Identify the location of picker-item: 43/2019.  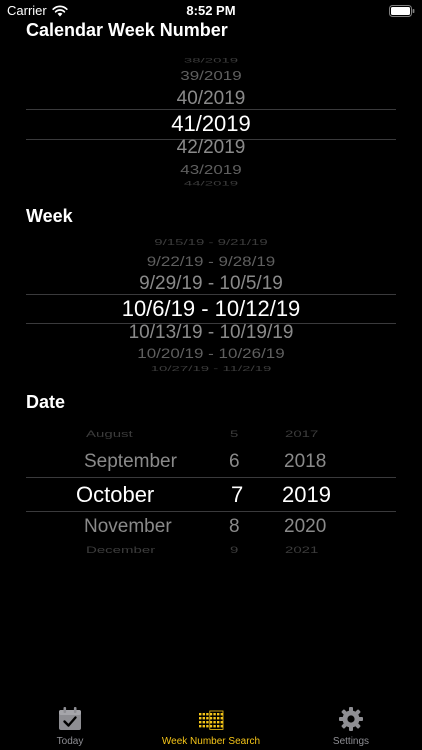
(211, 170).